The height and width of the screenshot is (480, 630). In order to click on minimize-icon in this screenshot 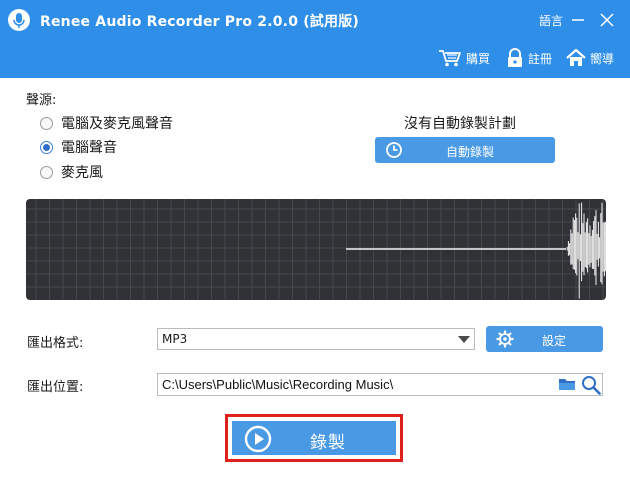, I will do `click(578, 20)`.